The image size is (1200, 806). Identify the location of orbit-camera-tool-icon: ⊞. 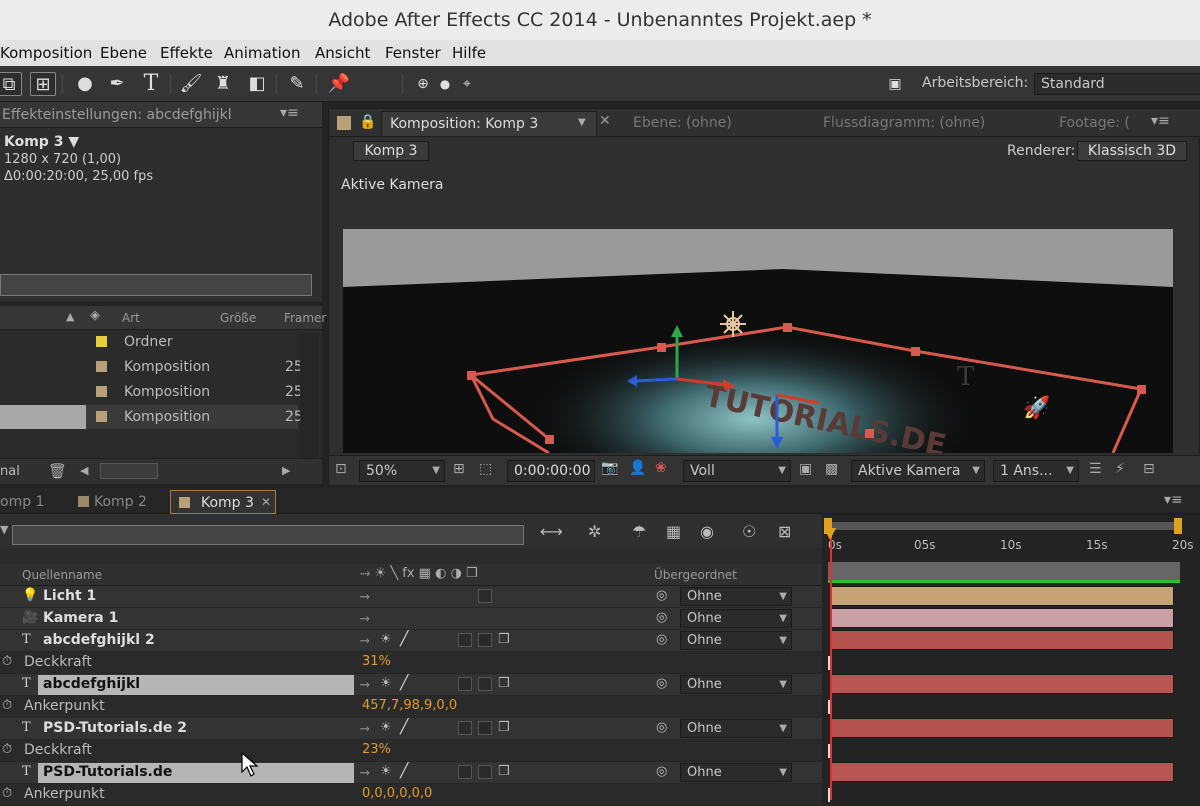
(43, 84).